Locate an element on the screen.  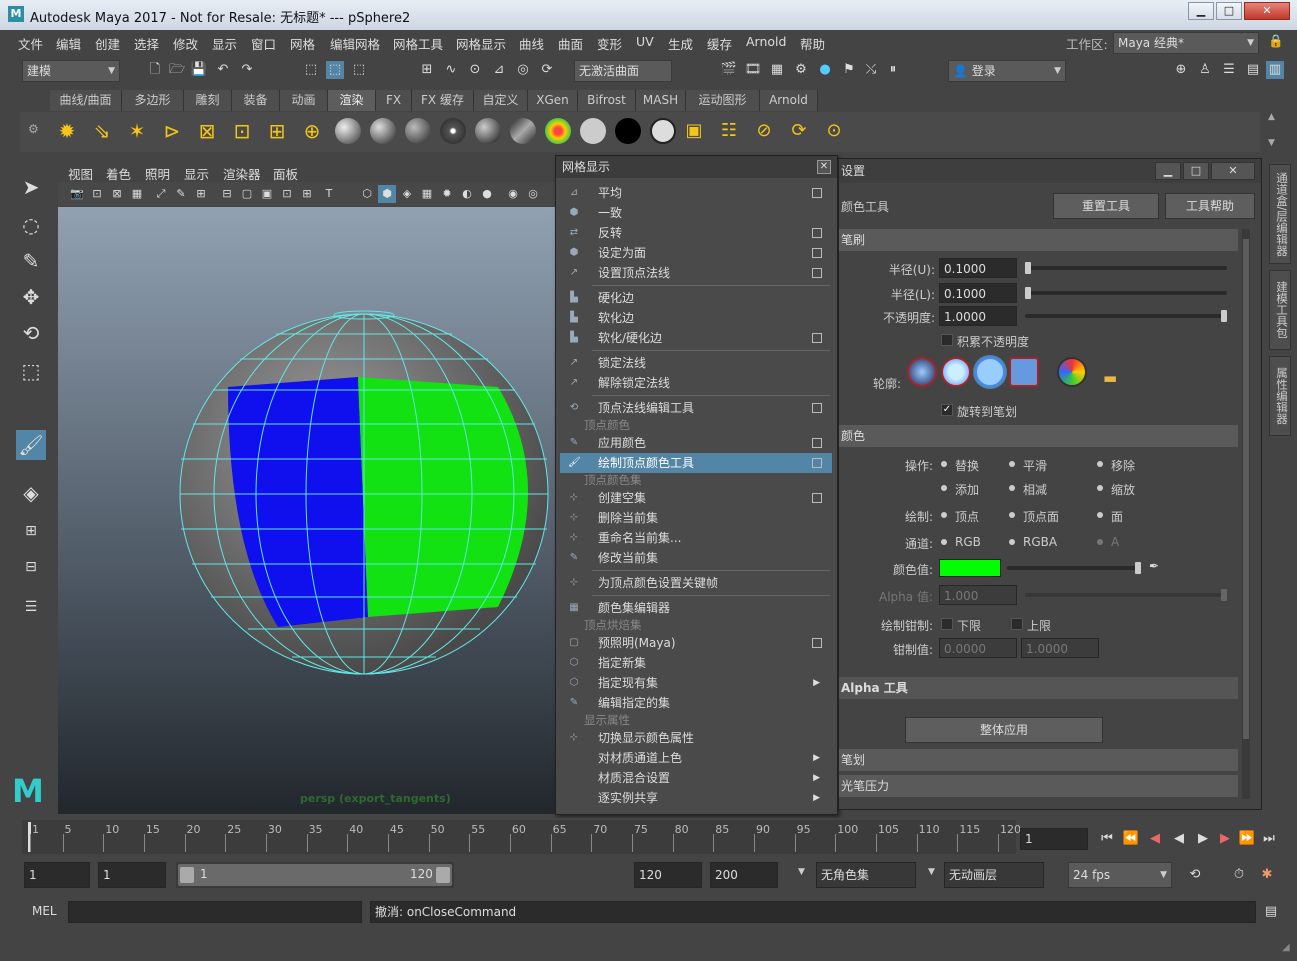
step-forward-icon: ⏩ is located at coordinates (1247, 839).